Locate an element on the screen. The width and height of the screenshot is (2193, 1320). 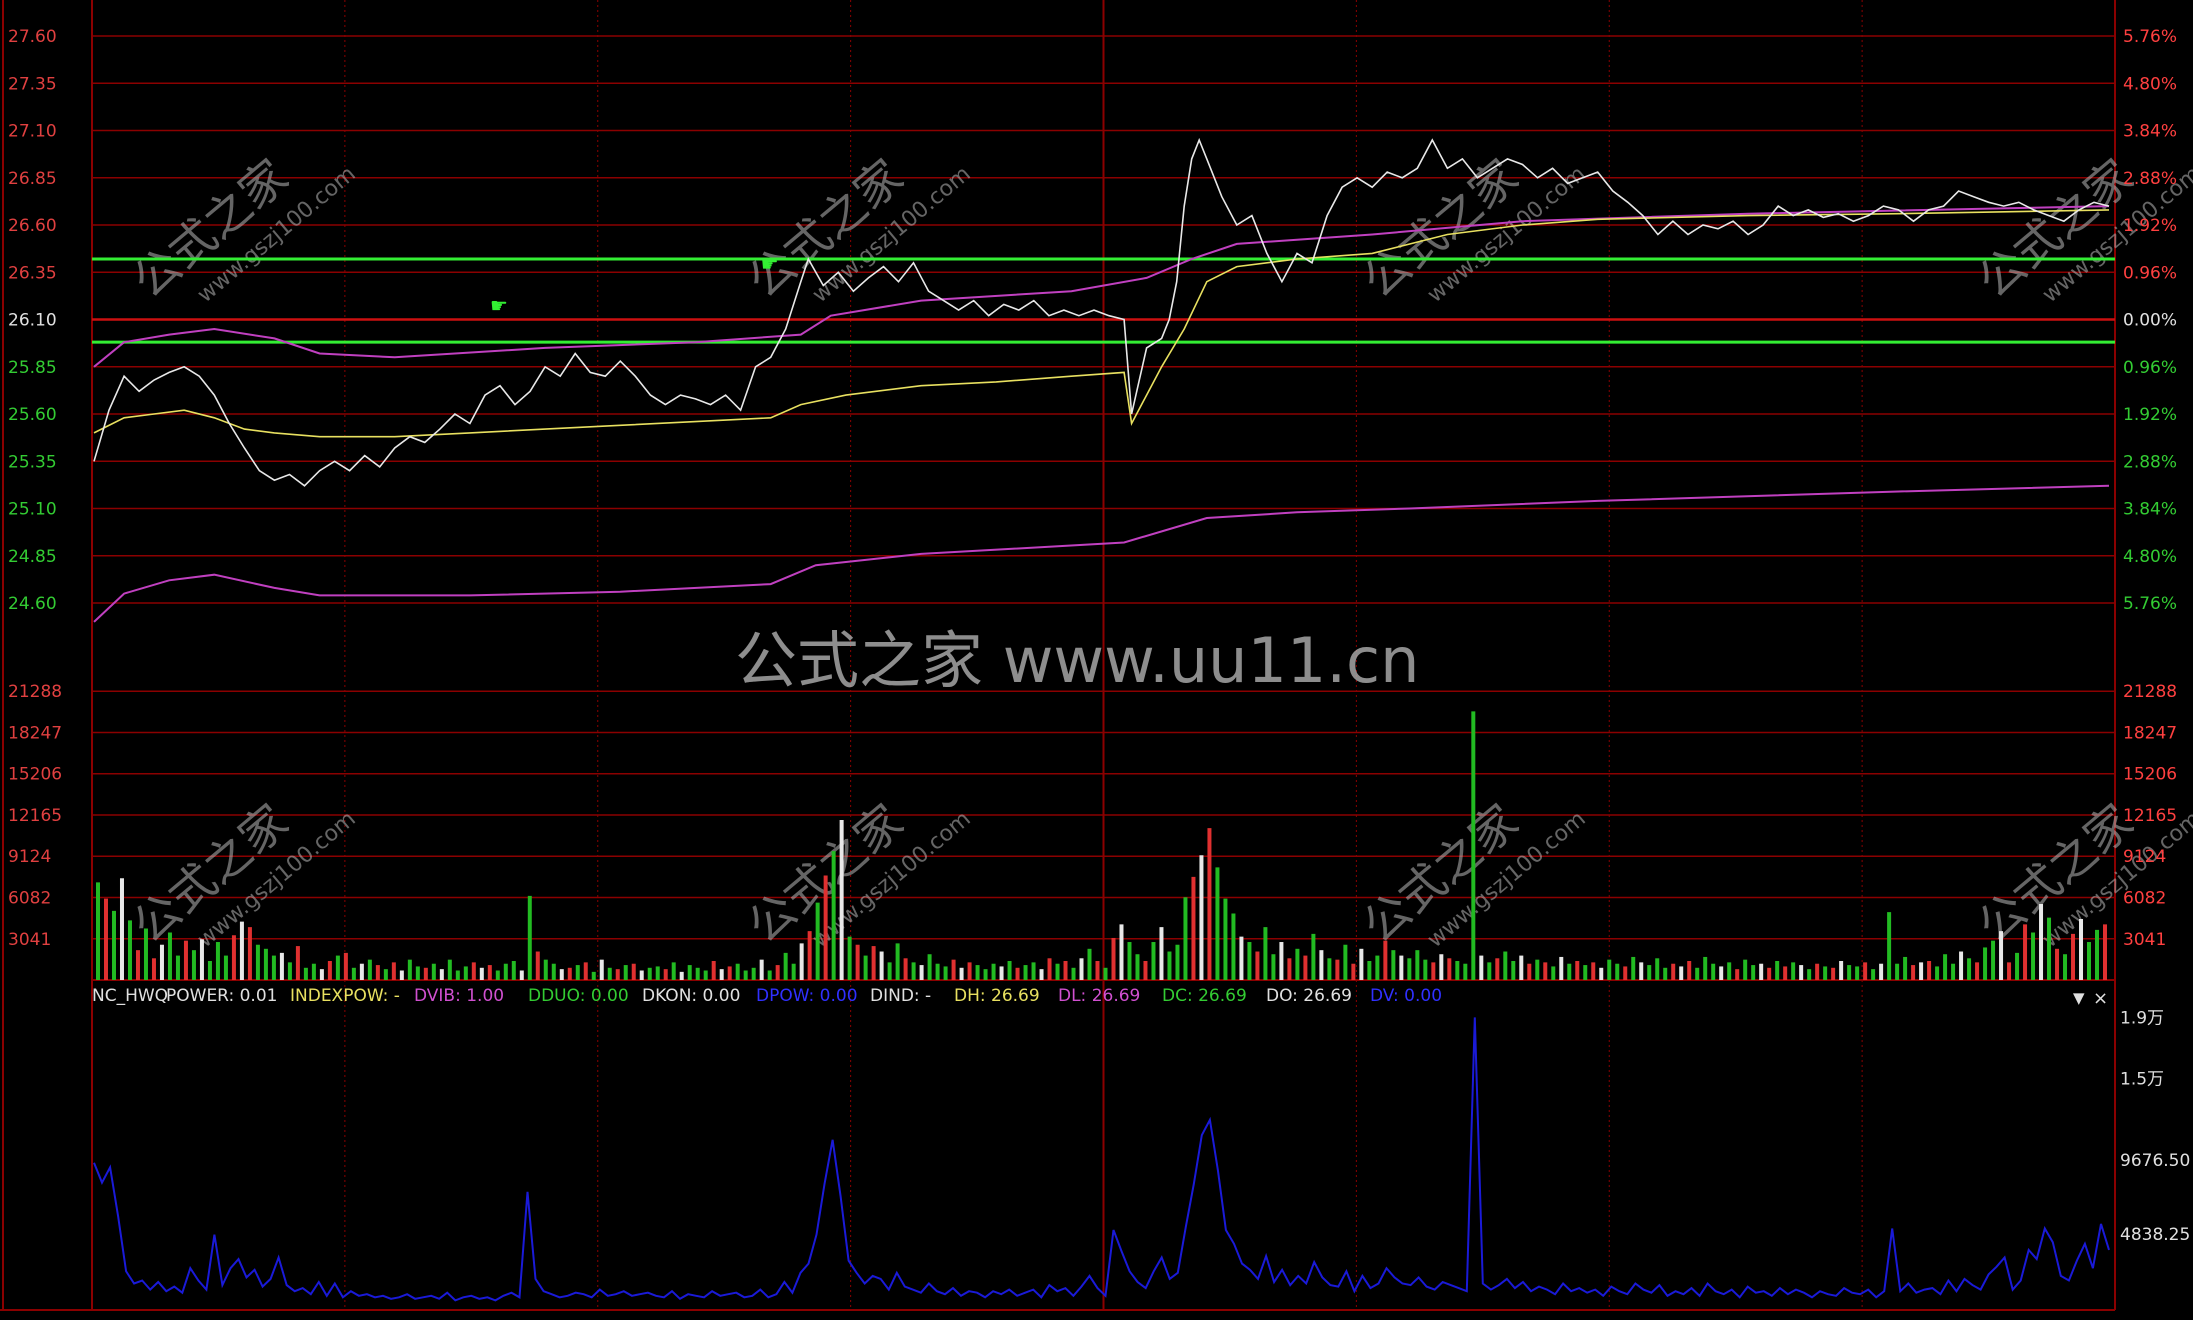
volume-tick-label-right: 3041 is located at coordinates (2144, 940).